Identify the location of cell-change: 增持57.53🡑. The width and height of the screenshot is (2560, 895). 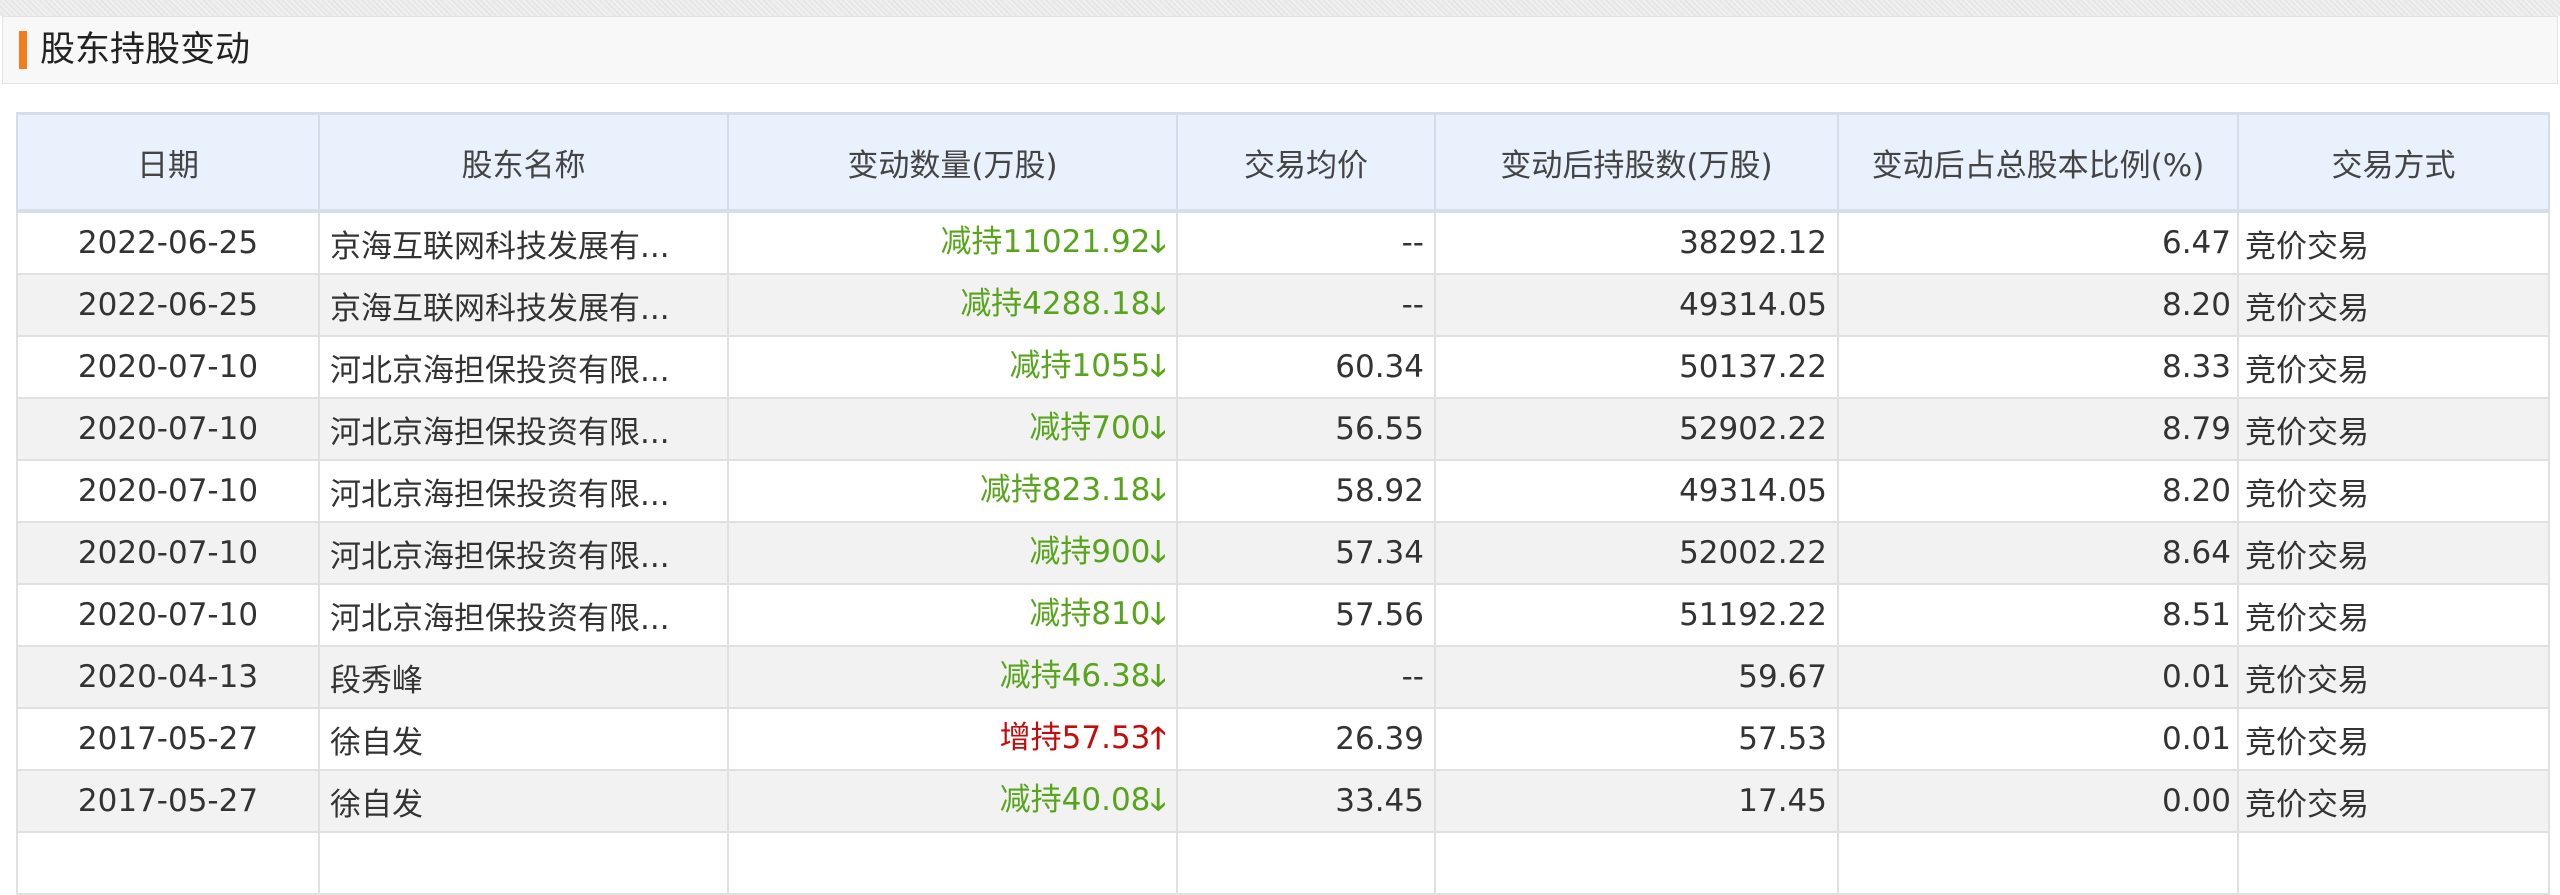
(952, 739).